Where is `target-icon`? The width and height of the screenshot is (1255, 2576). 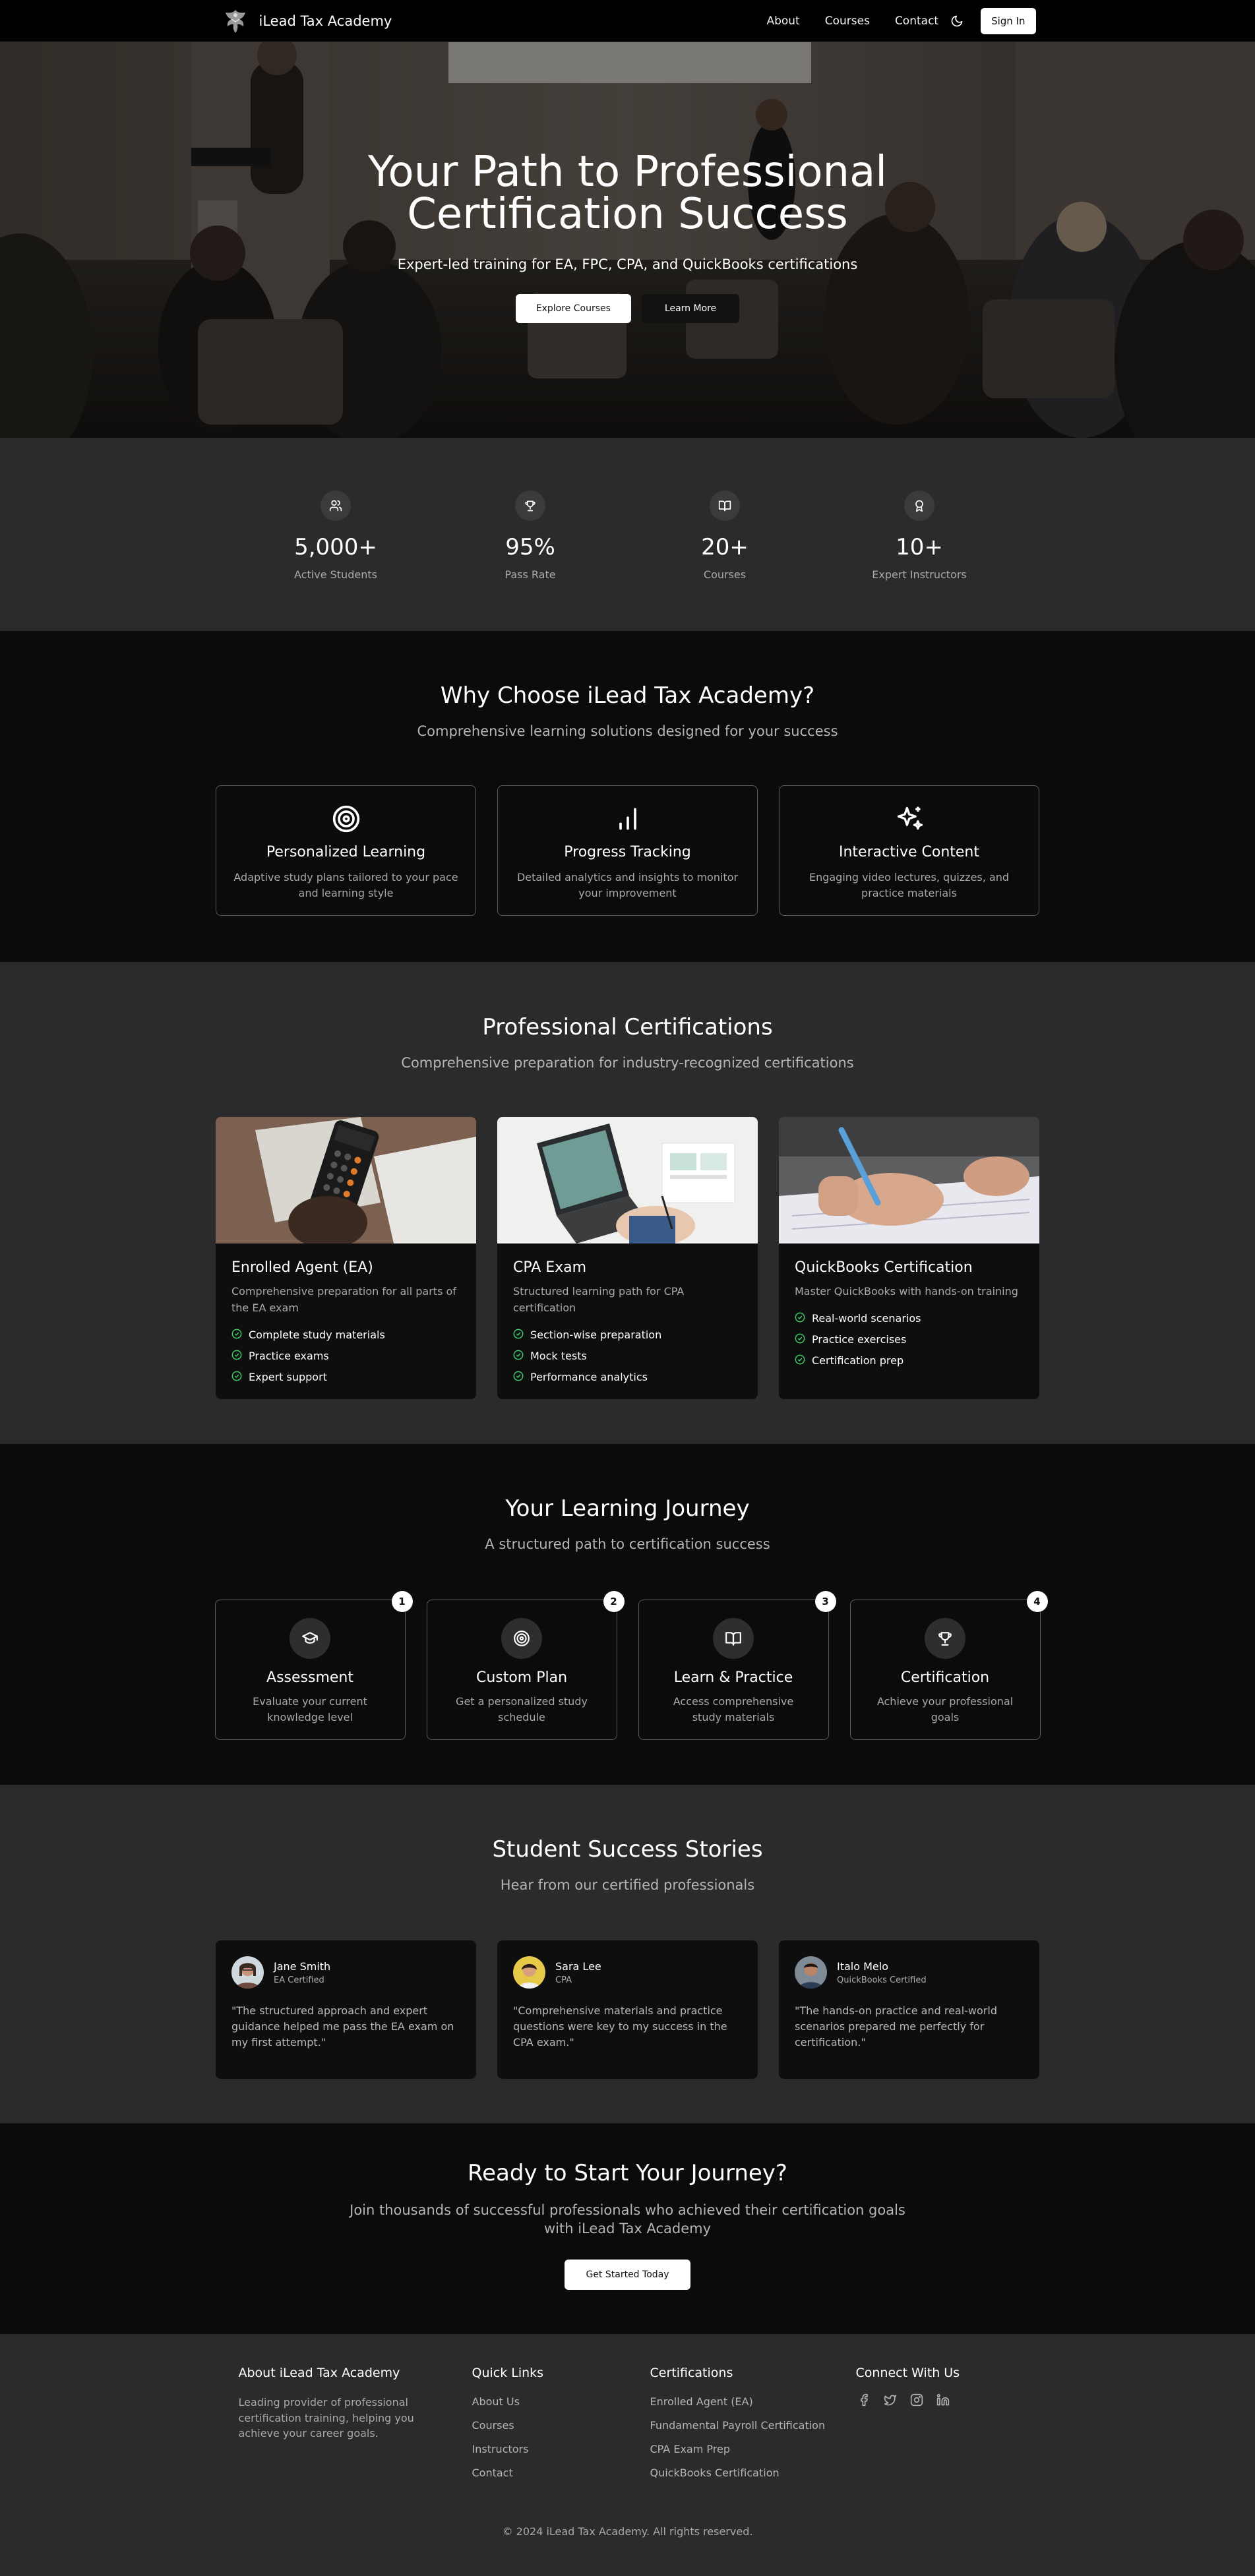 target-icon is located at coordinates (521, 1638).